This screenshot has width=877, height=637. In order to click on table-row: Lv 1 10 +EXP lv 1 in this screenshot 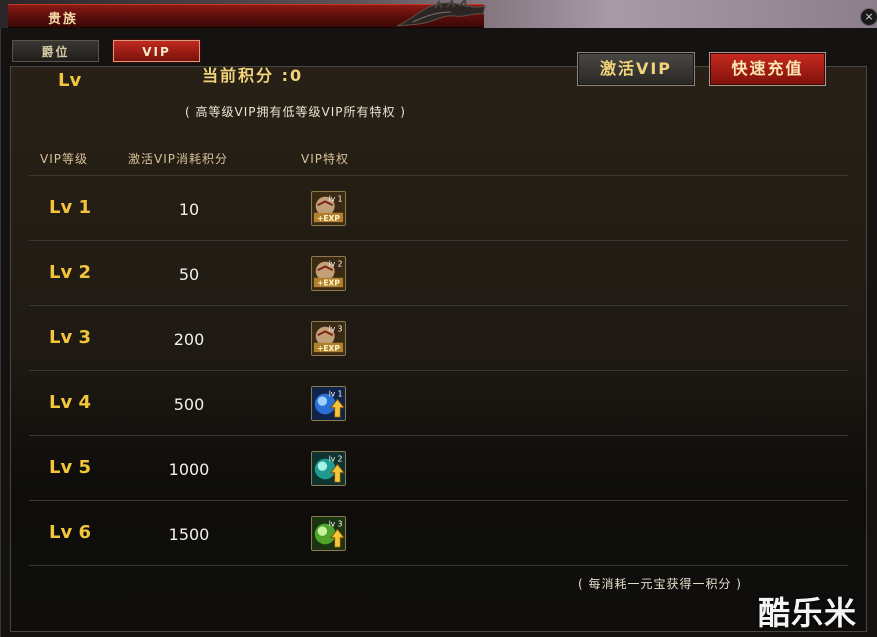, I will do `click(438, 207)`.